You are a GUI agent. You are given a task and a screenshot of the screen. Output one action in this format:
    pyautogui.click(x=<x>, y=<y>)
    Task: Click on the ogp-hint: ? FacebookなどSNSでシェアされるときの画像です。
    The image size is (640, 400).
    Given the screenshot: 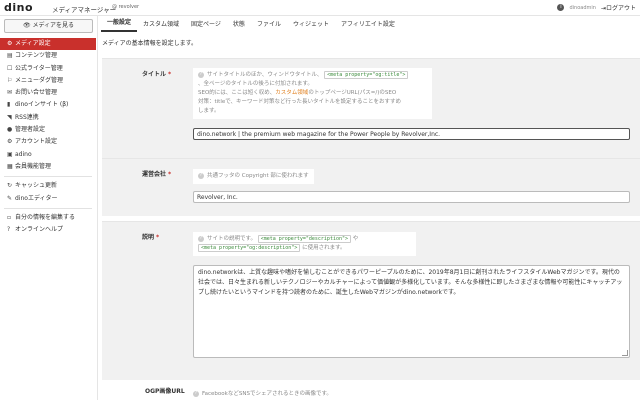 What is the action you would take?
    pyautogui.click(x=262, y=394)
    